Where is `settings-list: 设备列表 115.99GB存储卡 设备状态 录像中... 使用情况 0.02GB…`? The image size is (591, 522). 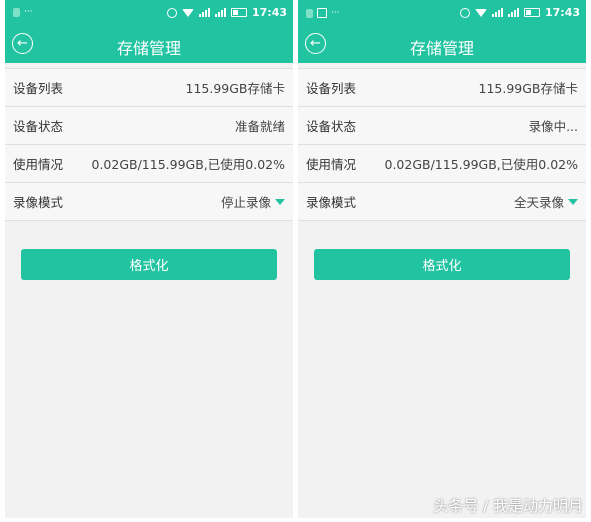 settings-list: 设备列表 115.99GB存储卡 设备状态 录像中... 使用情况 0.02GB… is located at coordinates (442, 144).